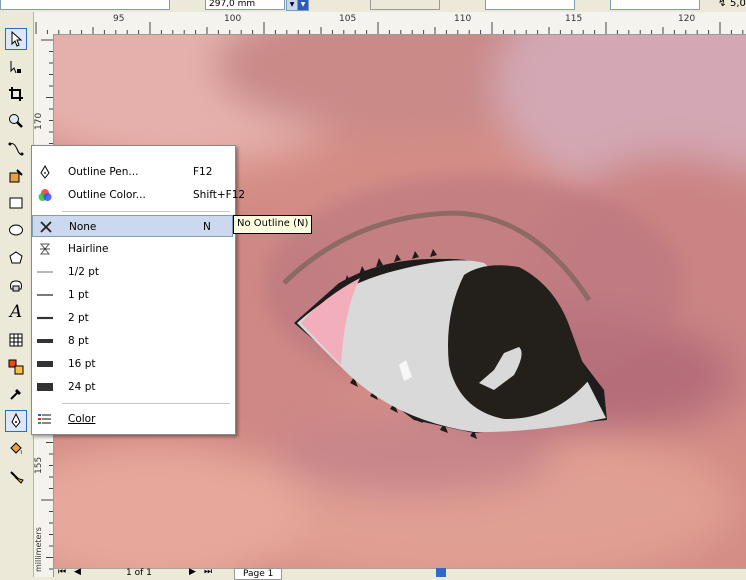  Describe the element at coordinates (16, 121) in the screenshot. I see `zoom-tool-icon` at that location.